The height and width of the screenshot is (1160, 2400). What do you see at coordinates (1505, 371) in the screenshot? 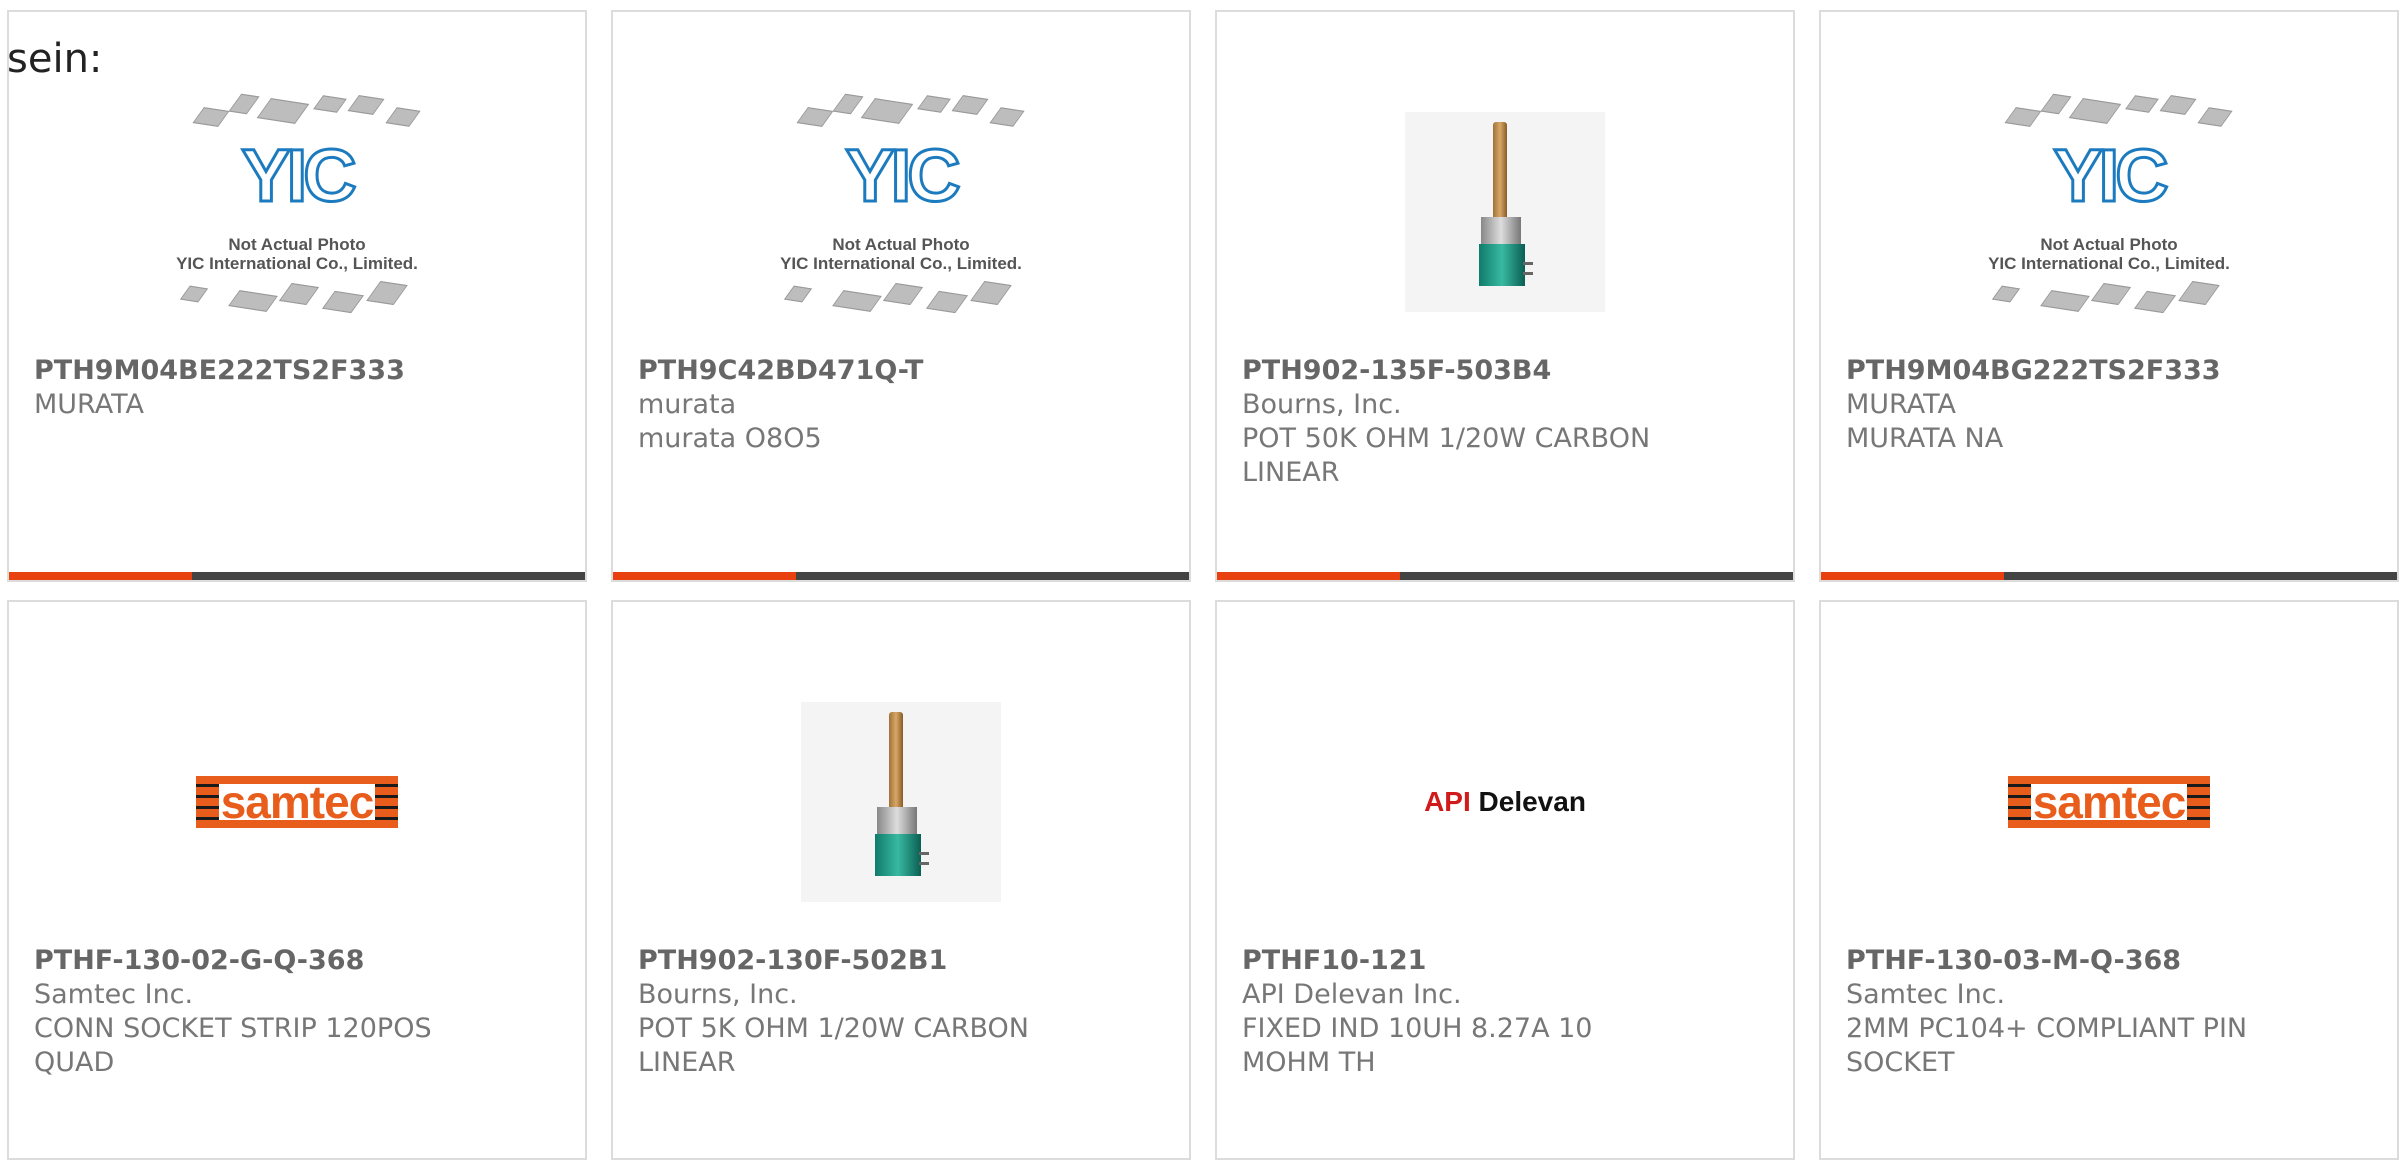
I see `part-number: PTH902-135F-503B4` at bounding box center [1505, 371].